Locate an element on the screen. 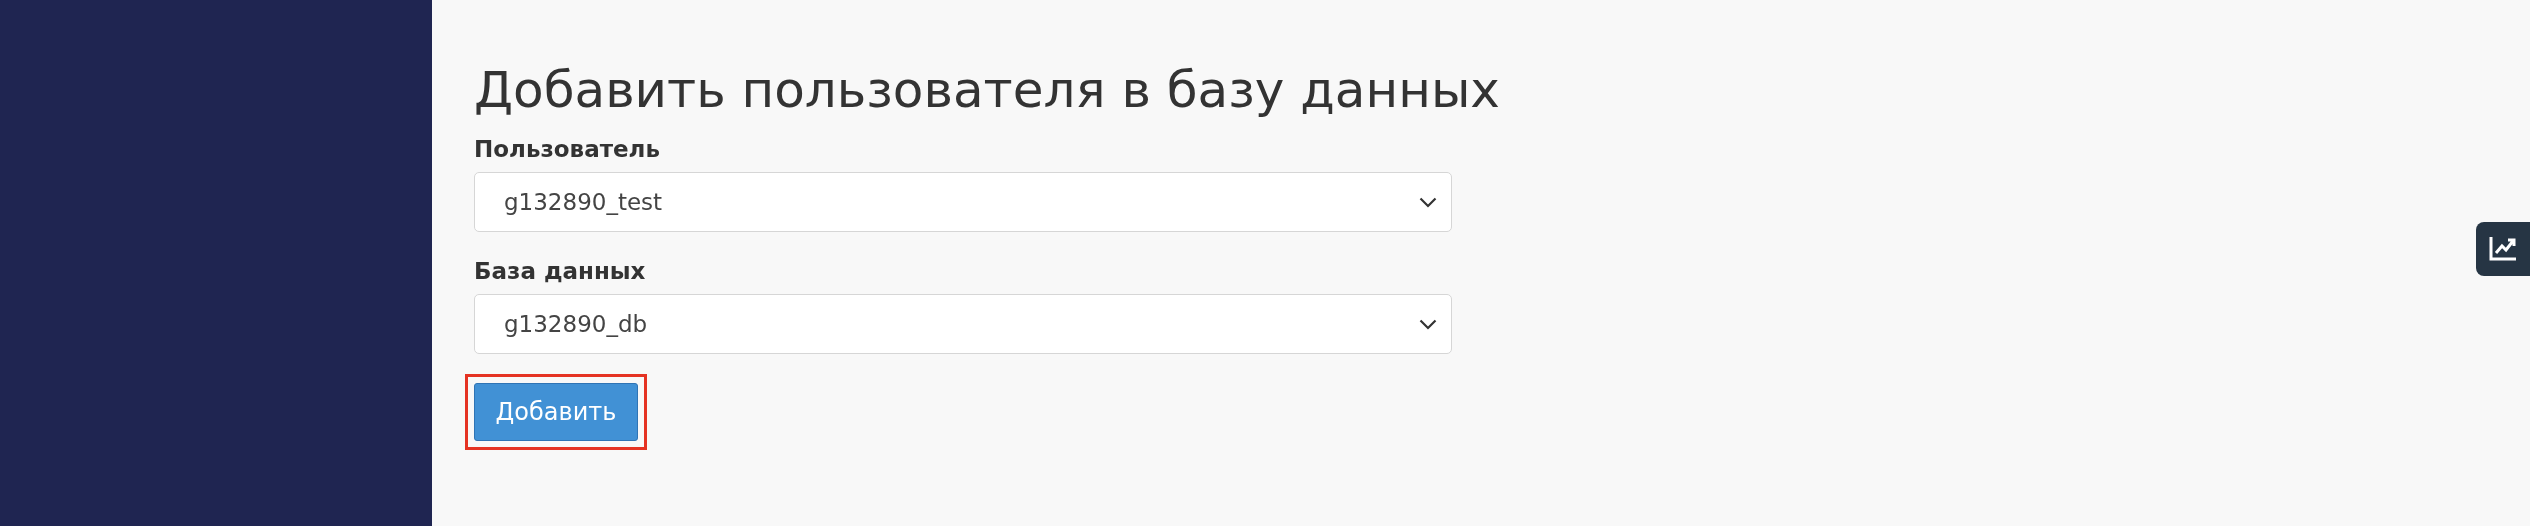 This screenshot has height=526, width=2530. chart-button is located at coordinates (2503, 249).